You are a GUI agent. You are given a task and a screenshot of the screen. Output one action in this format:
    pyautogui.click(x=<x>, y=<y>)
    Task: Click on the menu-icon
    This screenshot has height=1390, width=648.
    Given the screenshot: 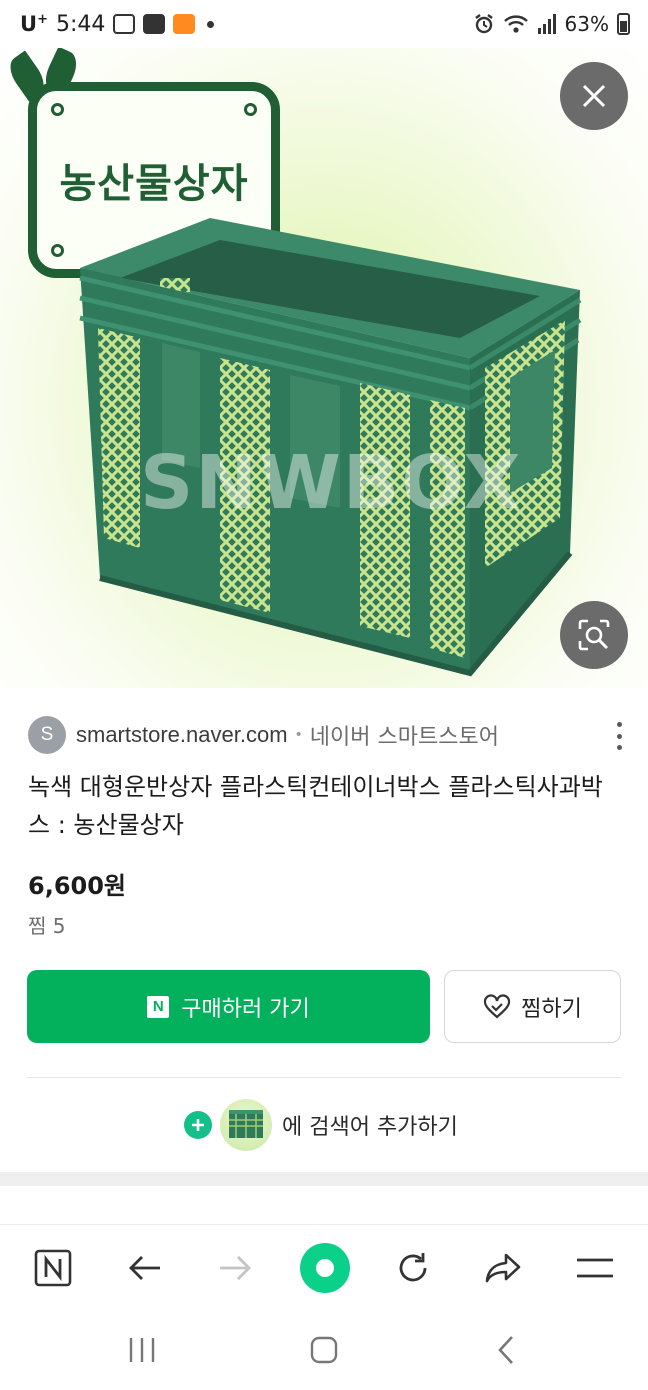 What is the action you would take?
    pyautogui.click(x=595, y=1268)
    